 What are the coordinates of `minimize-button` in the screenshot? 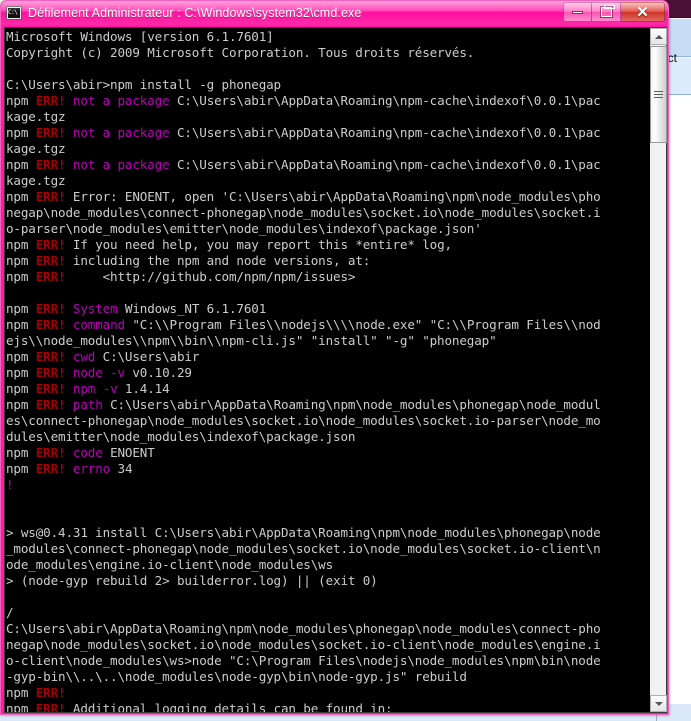 It's located at (577, 12).